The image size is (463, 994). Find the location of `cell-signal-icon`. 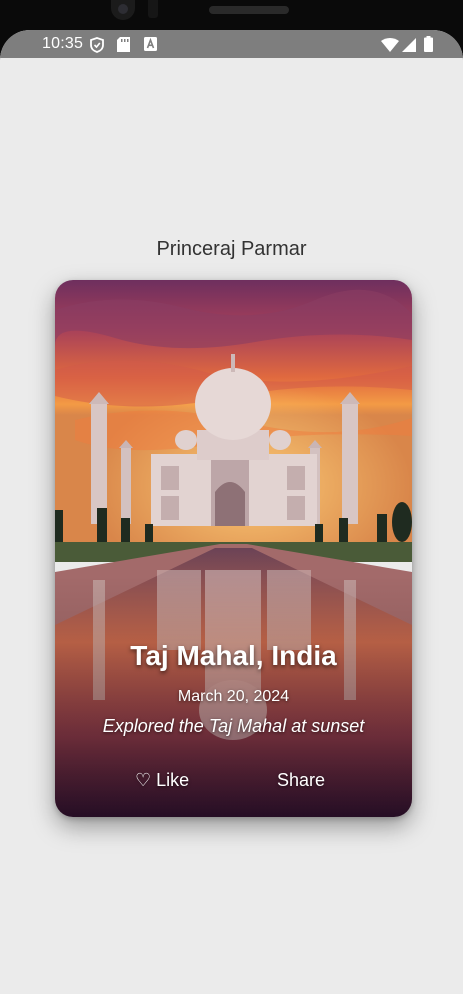

cell-signal-icon is located at coordinates (409, 45).